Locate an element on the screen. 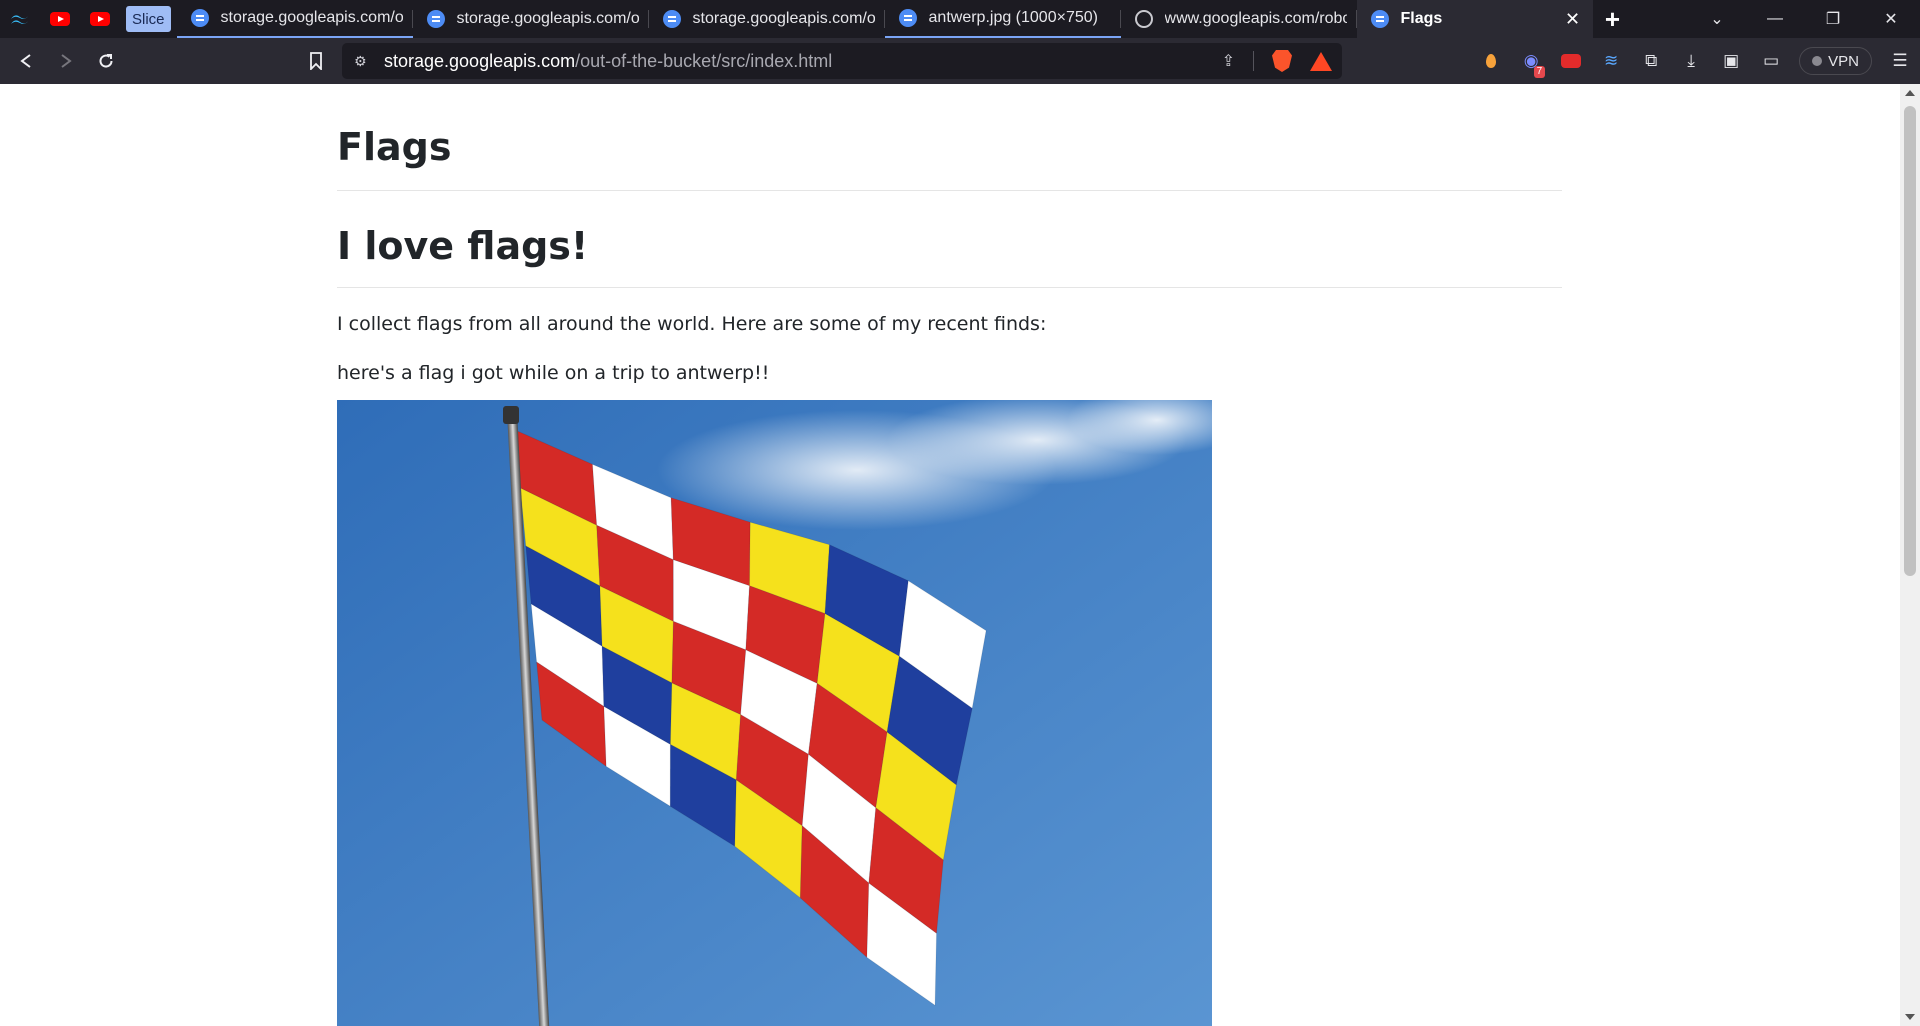  scroll-up-arrow-icon is located at coordinates (1910, 93).